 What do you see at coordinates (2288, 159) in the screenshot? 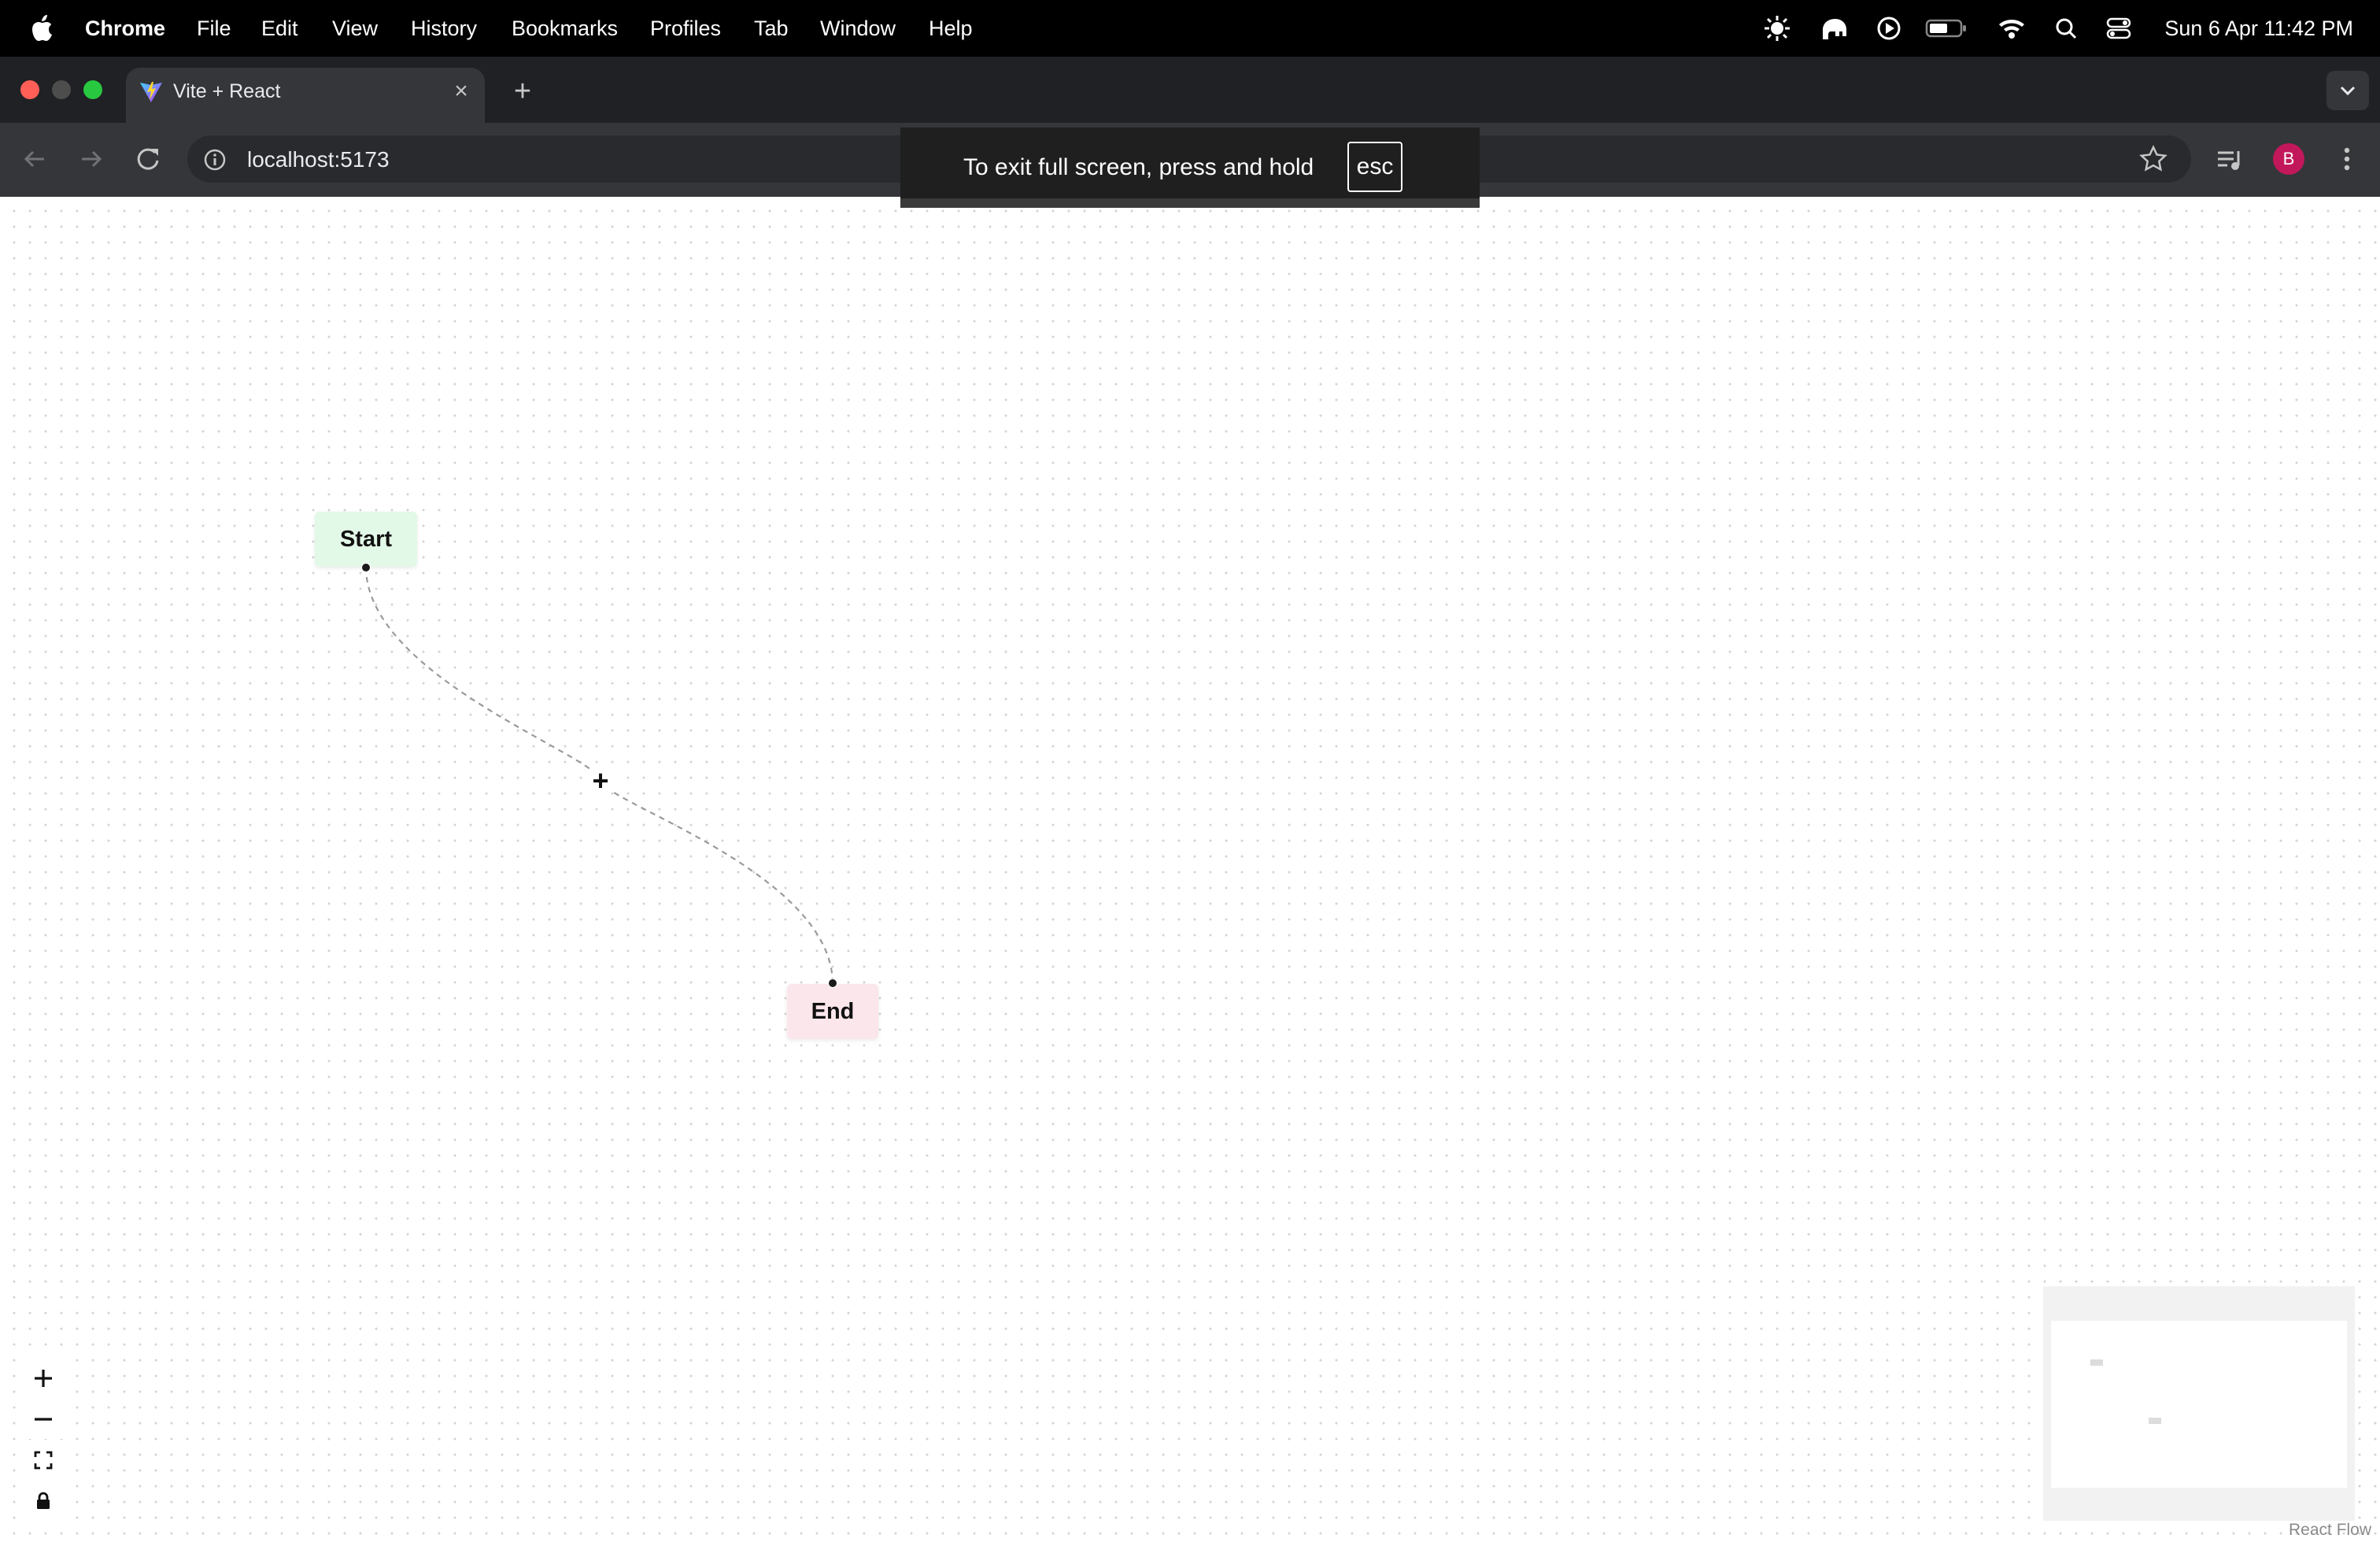
I see `profile-avatar: B` at bounding box center [2288, 159].